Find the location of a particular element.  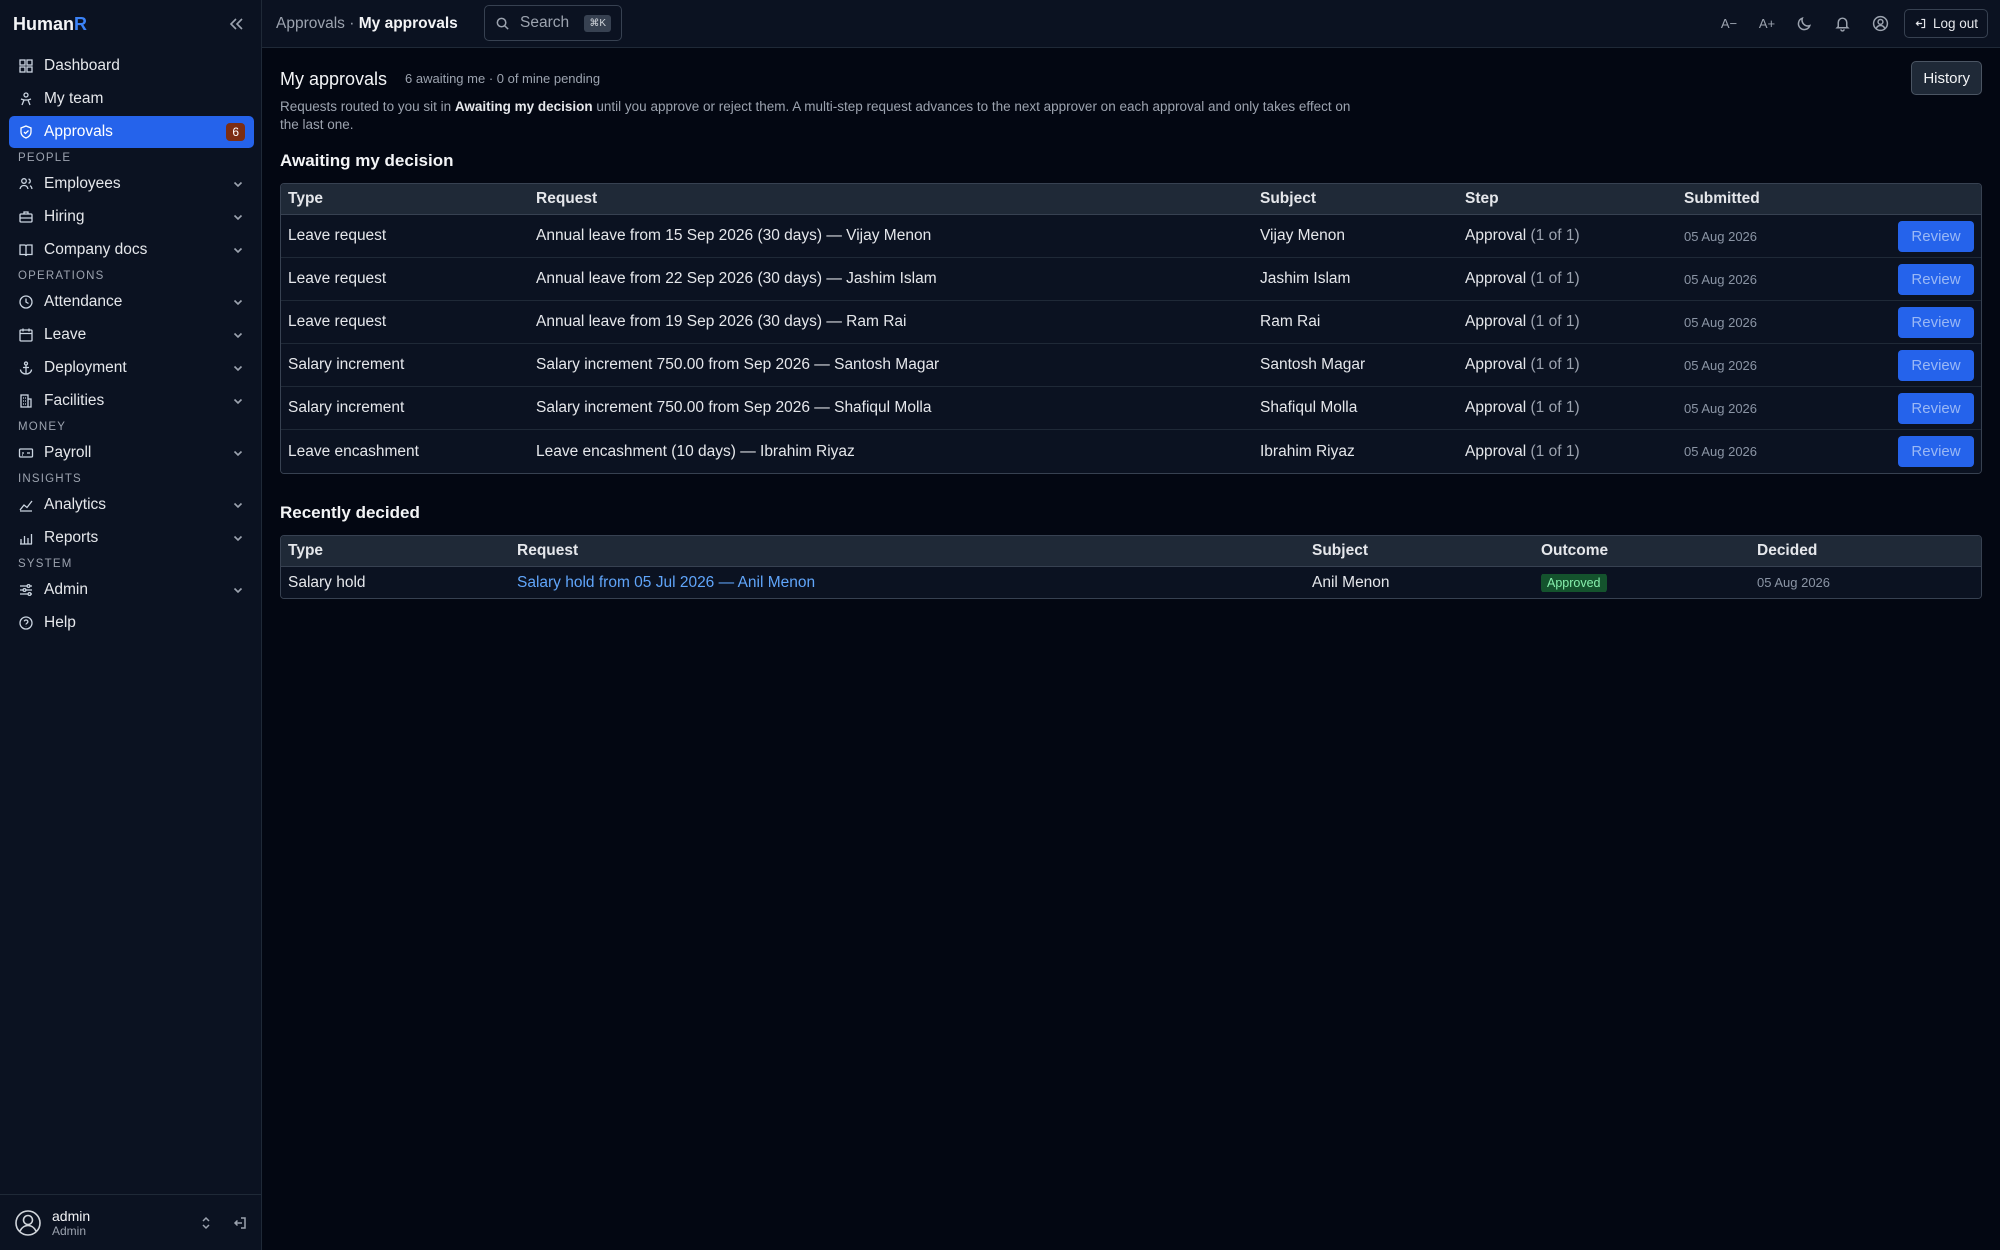

sidebar-item-employees: Employees is located at coordinates (131, 184).